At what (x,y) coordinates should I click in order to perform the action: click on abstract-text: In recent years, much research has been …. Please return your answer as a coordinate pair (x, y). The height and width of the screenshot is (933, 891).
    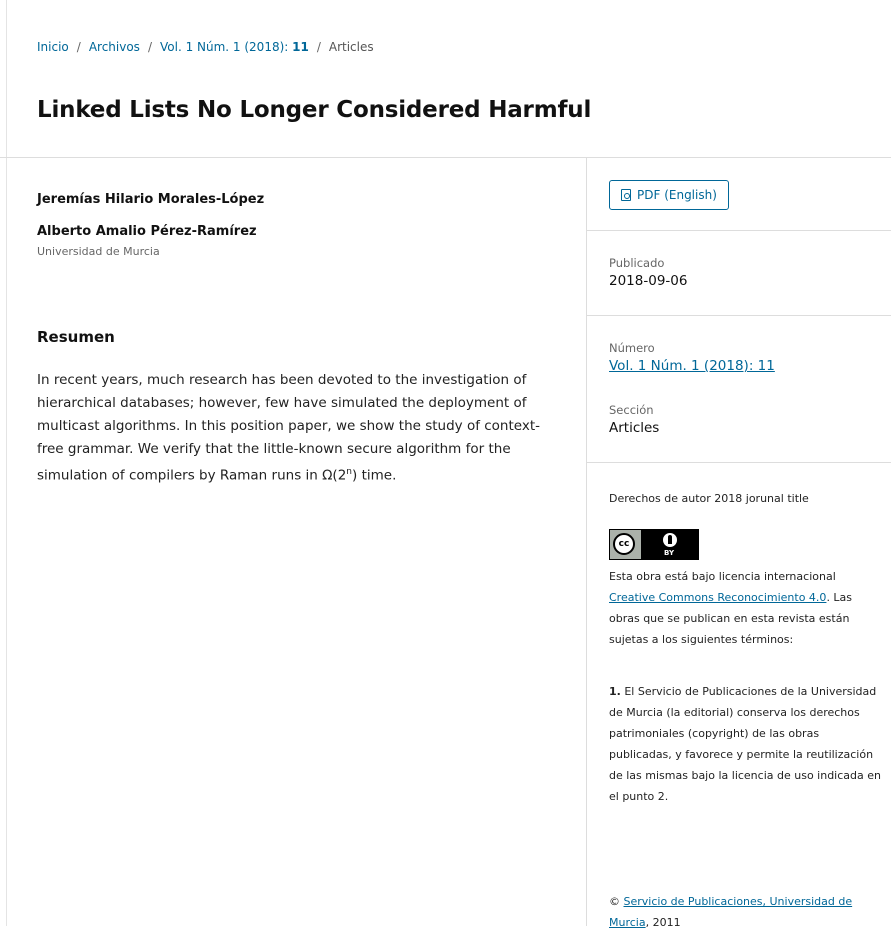
    Looking at the image, I should click on (297, 428).